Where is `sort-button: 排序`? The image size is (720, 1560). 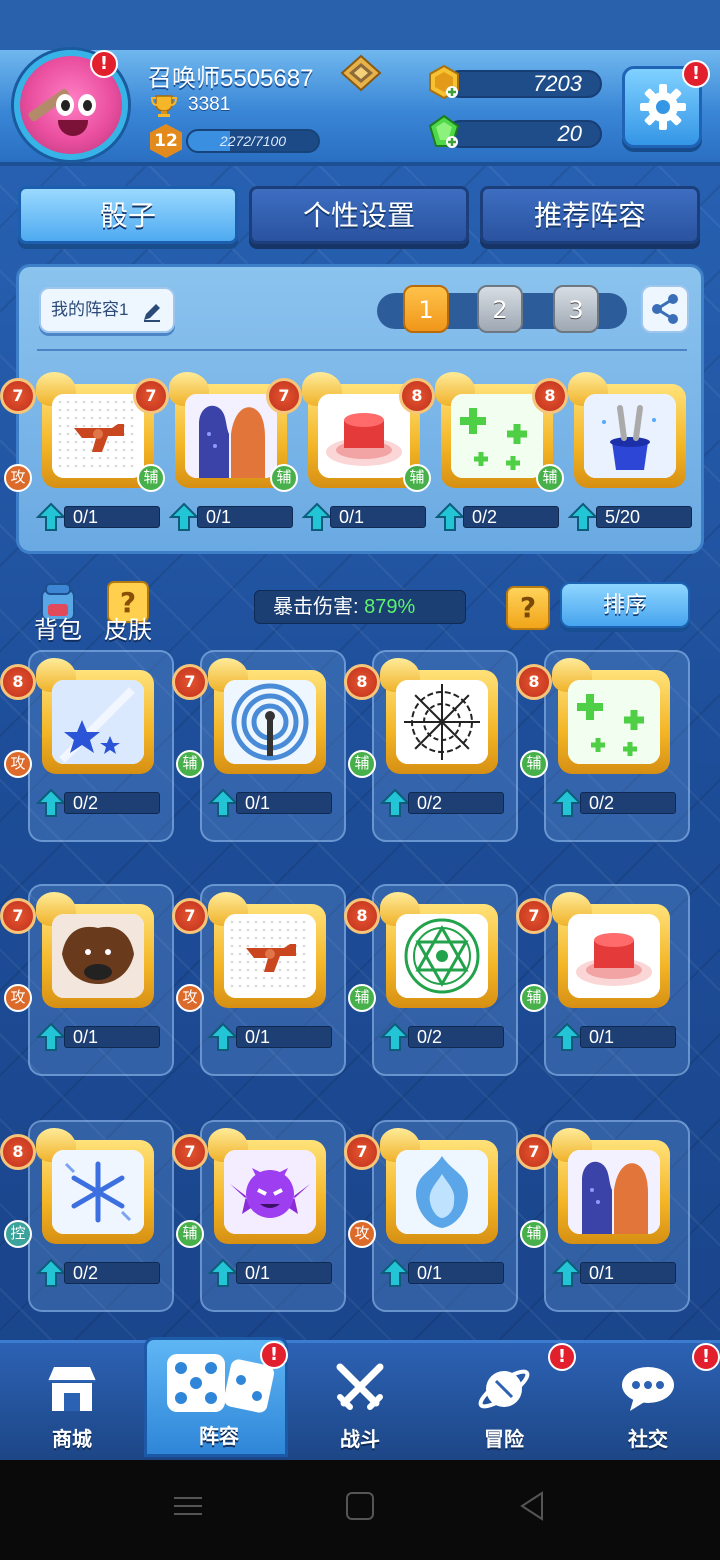 sort-button: 排序 is located at coordinates (625, 605).